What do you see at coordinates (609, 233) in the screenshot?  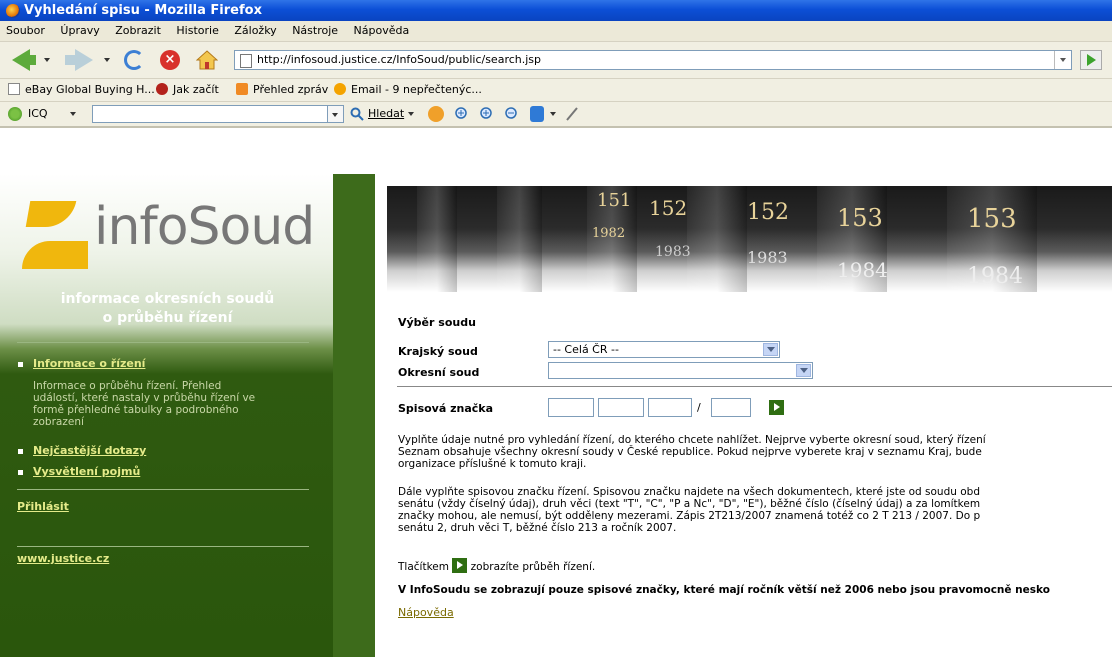 I see `volume-label: 1982` at bounding box center [609, 233].